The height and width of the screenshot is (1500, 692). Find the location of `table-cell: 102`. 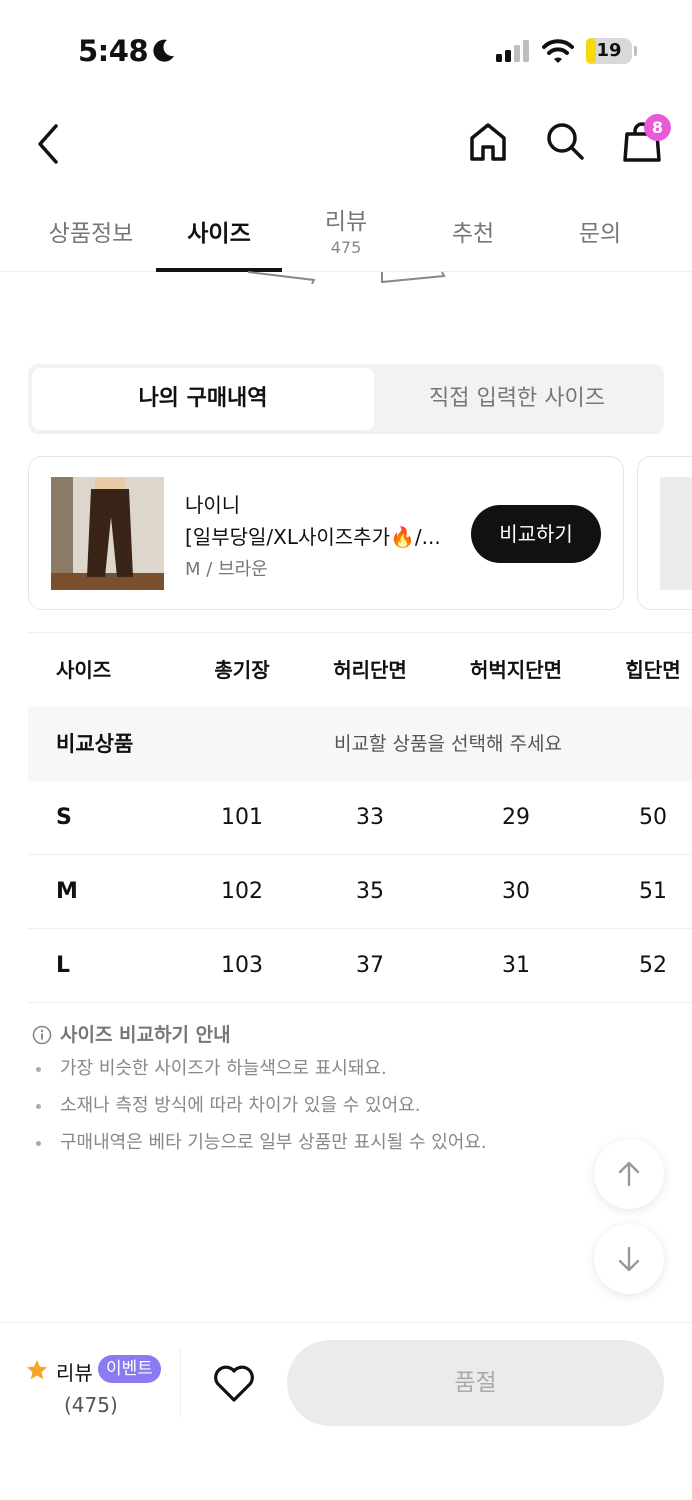

table-cell: 102 is located at coordinates (242, 891).